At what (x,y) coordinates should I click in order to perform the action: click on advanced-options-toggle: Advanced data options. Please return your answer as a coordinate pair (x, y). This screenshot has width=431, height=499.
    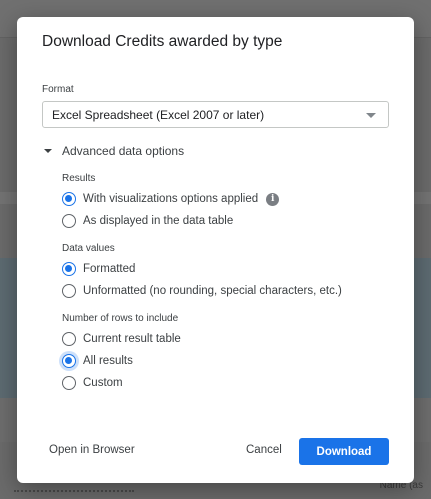
    Looking at the image, I should click on (114, 151).